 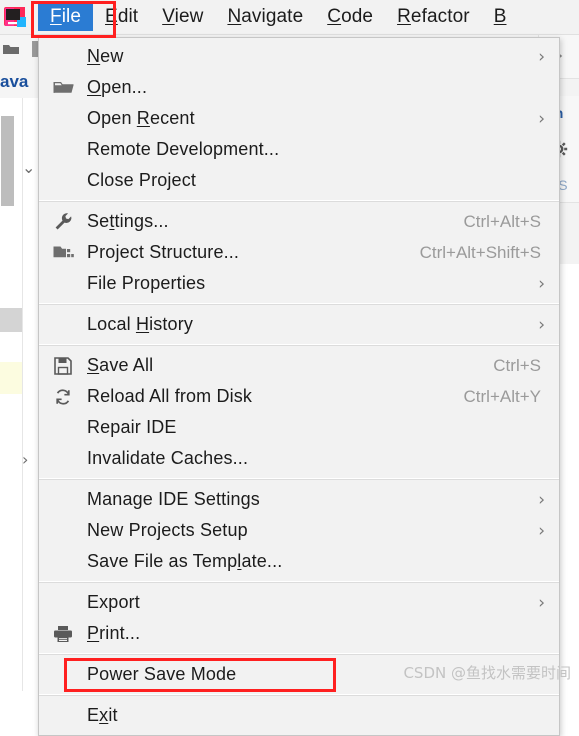 I want to click on printer-icon, so click(x=63, y=634).